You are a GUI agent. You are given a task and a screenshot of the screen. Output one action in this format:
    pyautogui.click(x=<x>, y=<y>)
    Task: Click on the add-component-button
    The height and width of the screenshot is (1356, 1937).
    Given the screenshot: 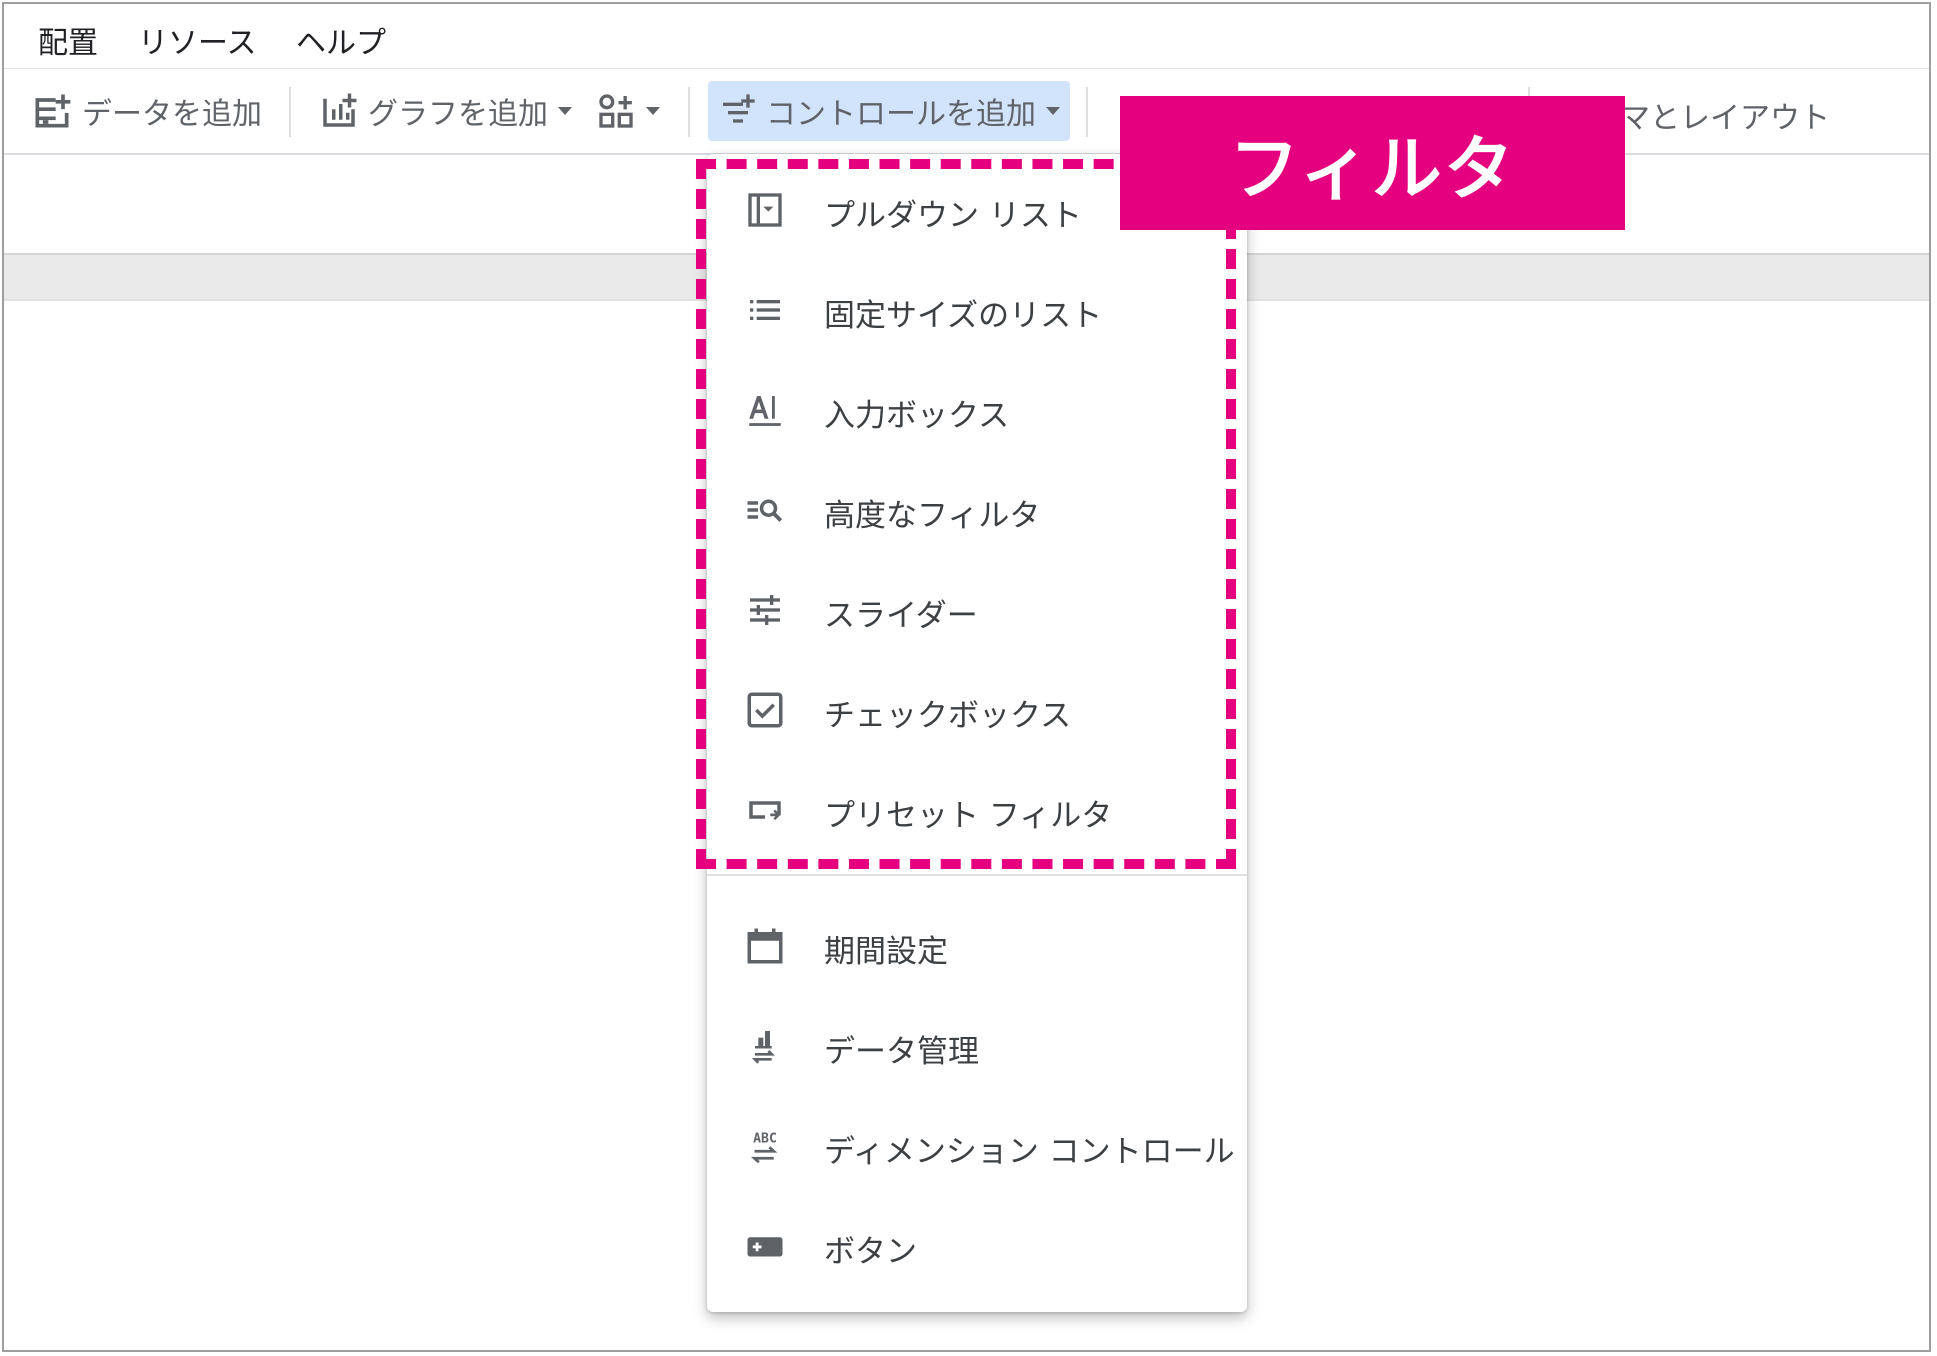 What is the action you would take?
    pyautogui.click(x=628, y=111)
    